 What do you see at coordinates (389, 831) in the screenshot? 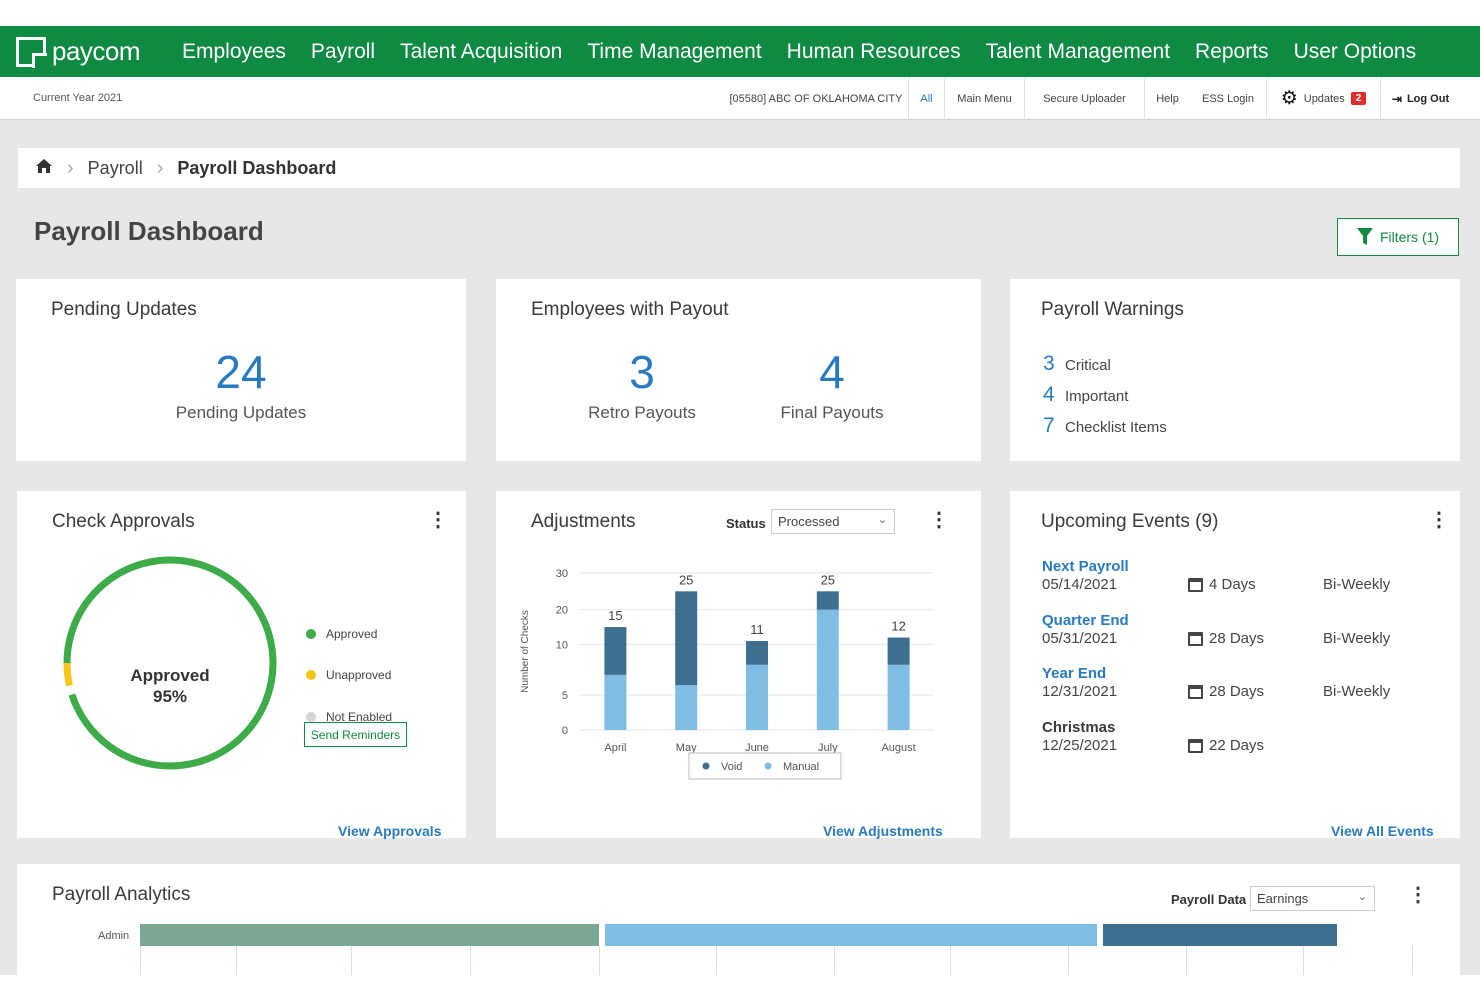
I see `view-approvals-link: View Approvals` at bounding box center [389, 831].